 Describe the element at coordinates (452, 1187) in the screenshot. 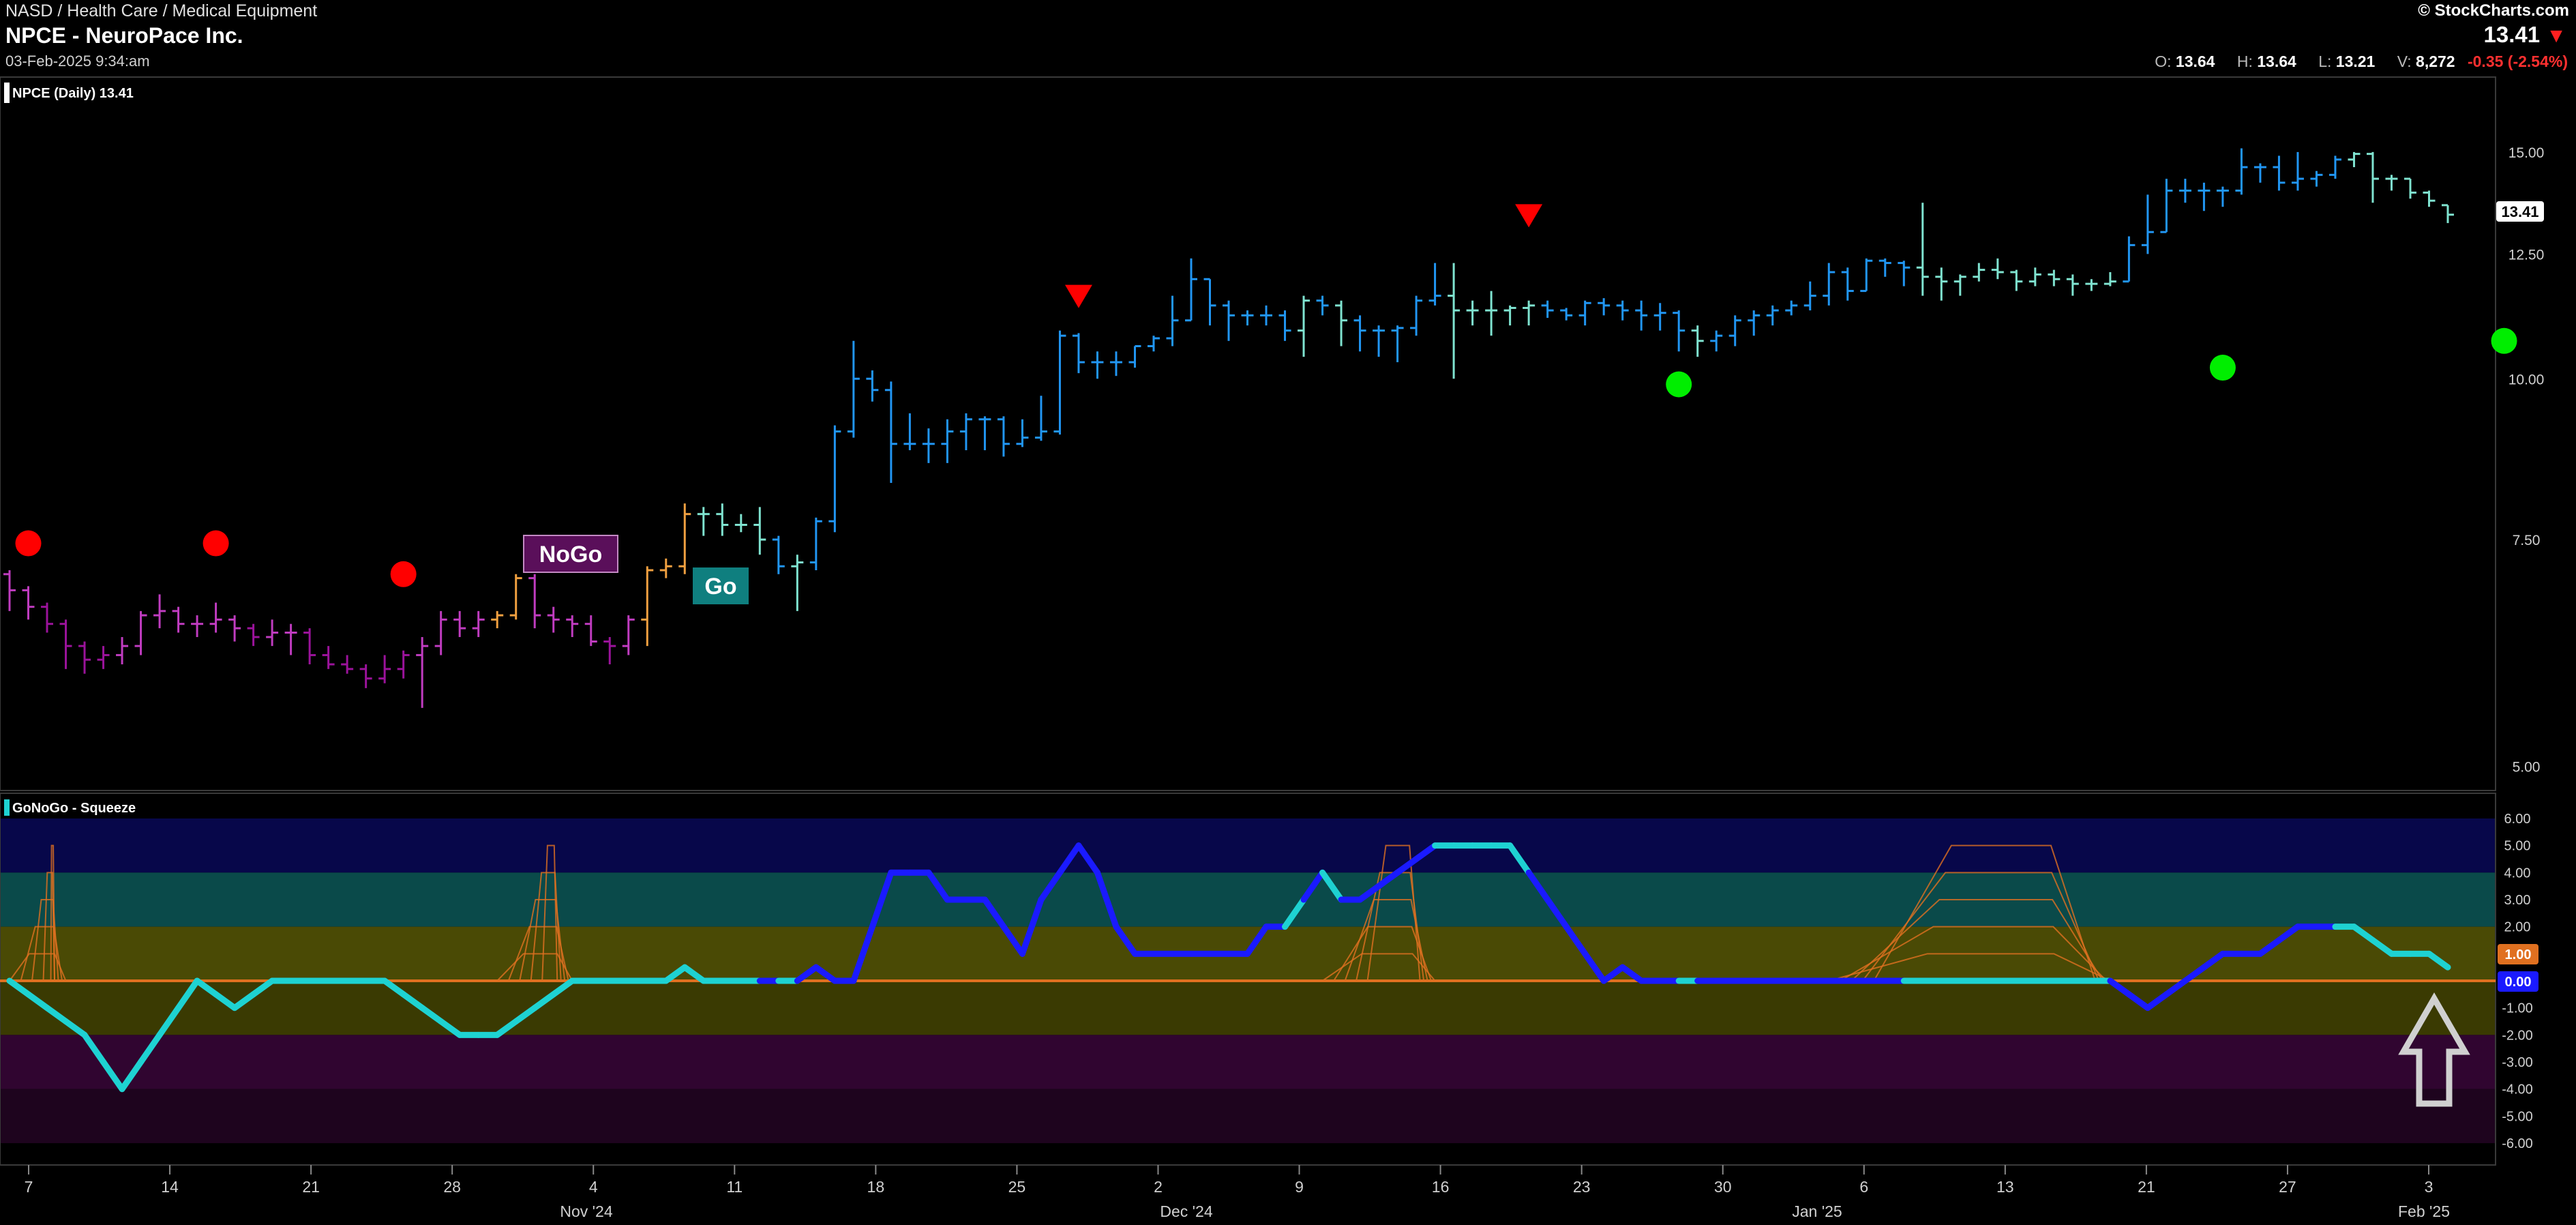

I see `x-tick-label: 28` at that location.